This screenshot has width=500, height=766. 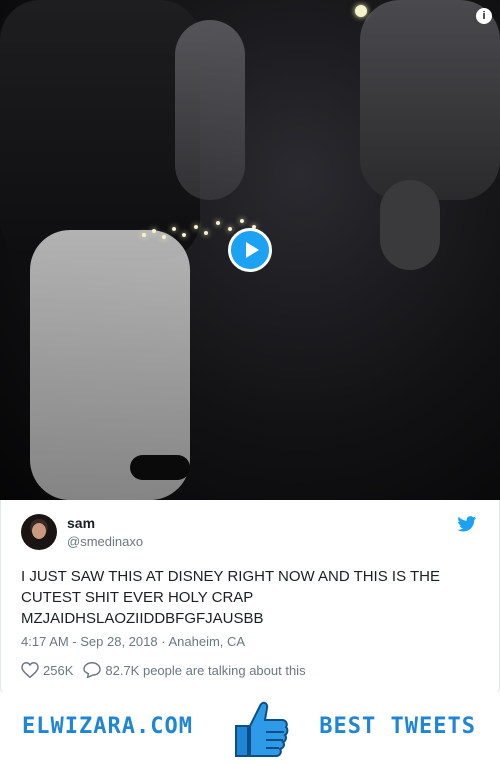 I want to click on heart-icon, so click(x=30, y=670).